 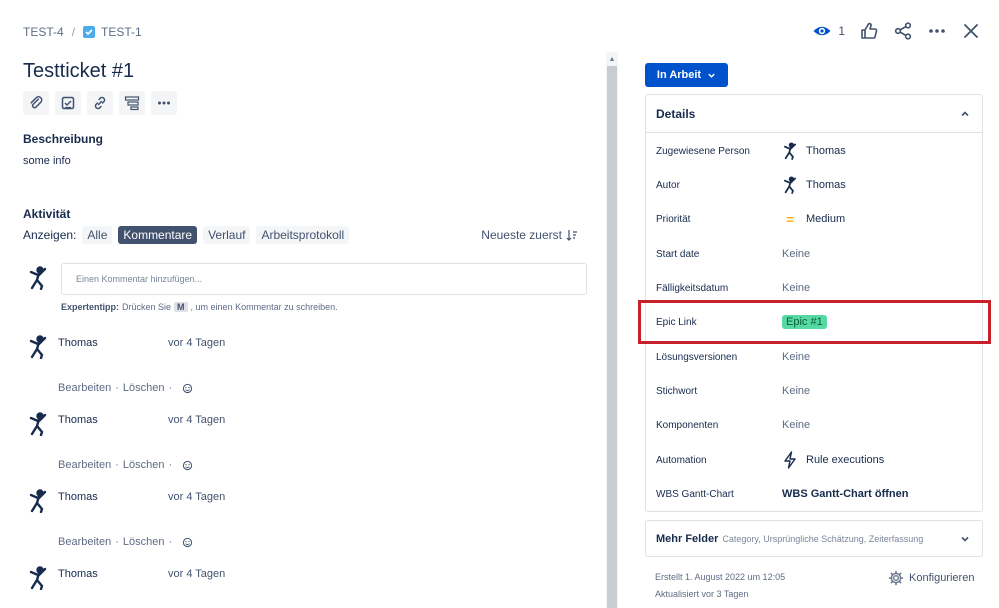 I want to click on field-label: WBS Gantt-Chart, so click(x=695, y=494).